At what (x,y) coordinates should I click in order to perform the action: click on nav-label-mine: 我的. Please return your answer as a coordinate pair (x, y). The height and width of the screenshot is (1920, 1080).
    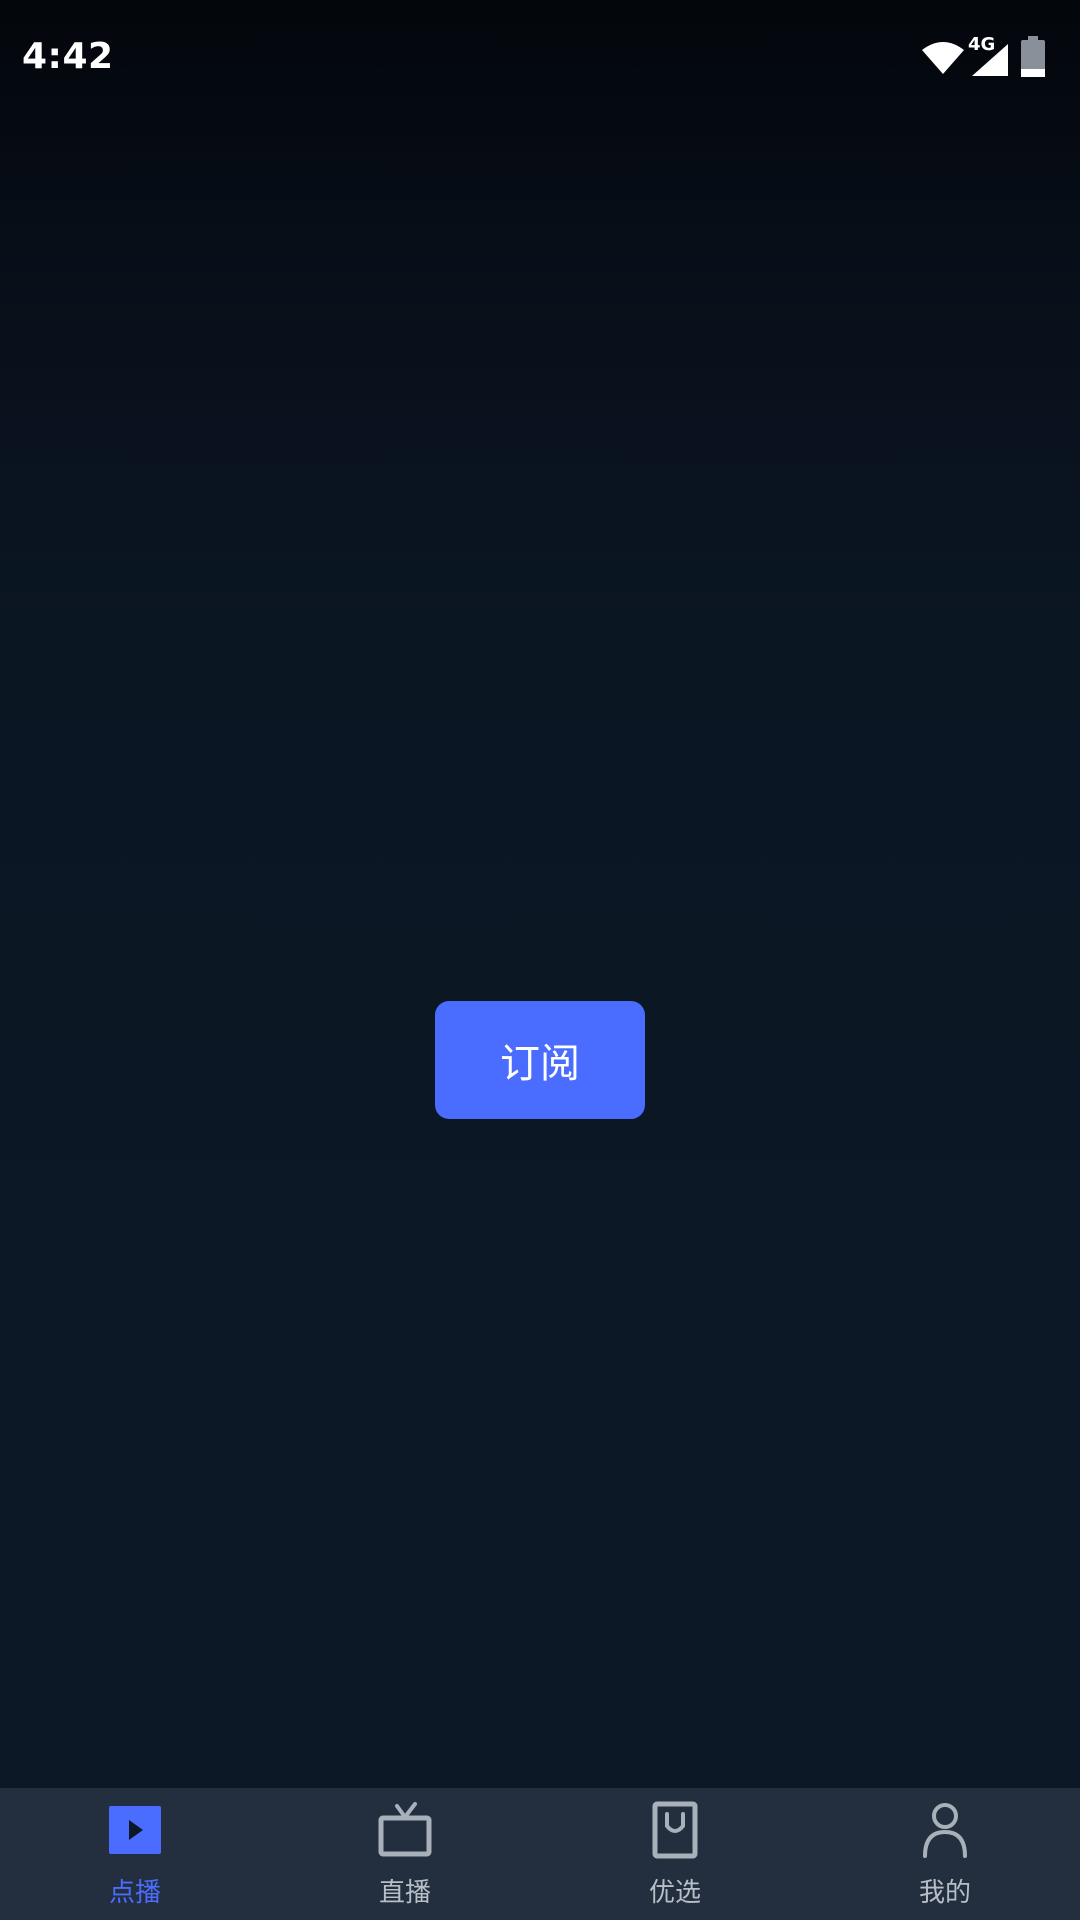
    Looking at the image, I should click on (944, 1893).